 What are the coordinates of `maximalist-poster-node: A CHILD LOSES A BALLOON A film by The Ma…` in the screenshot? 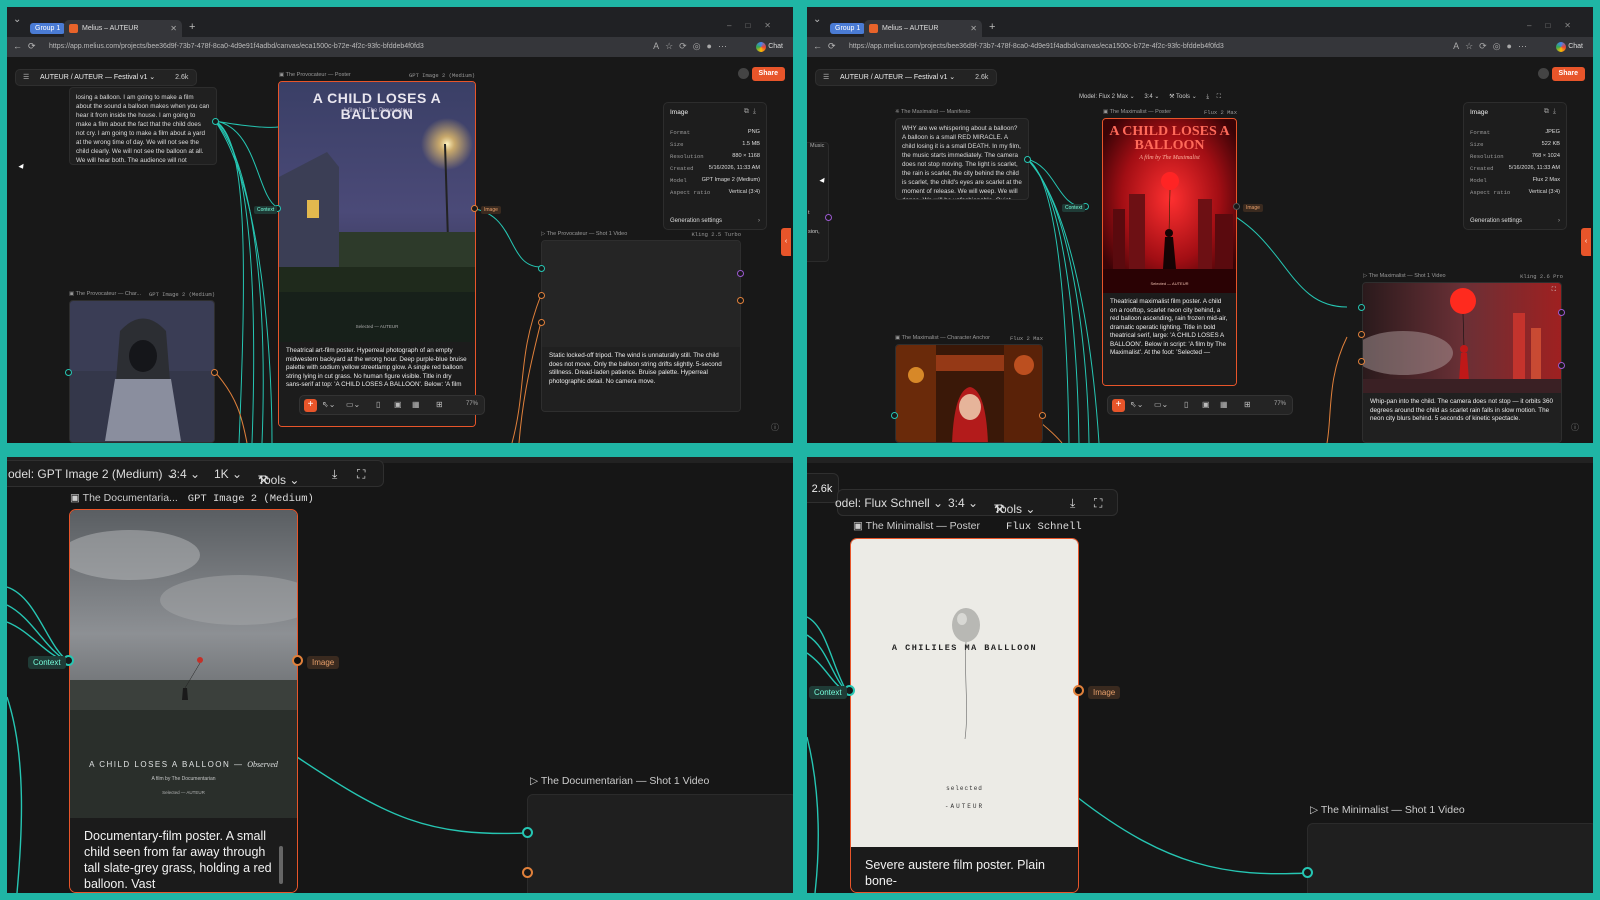 It's located at (1169, 252).